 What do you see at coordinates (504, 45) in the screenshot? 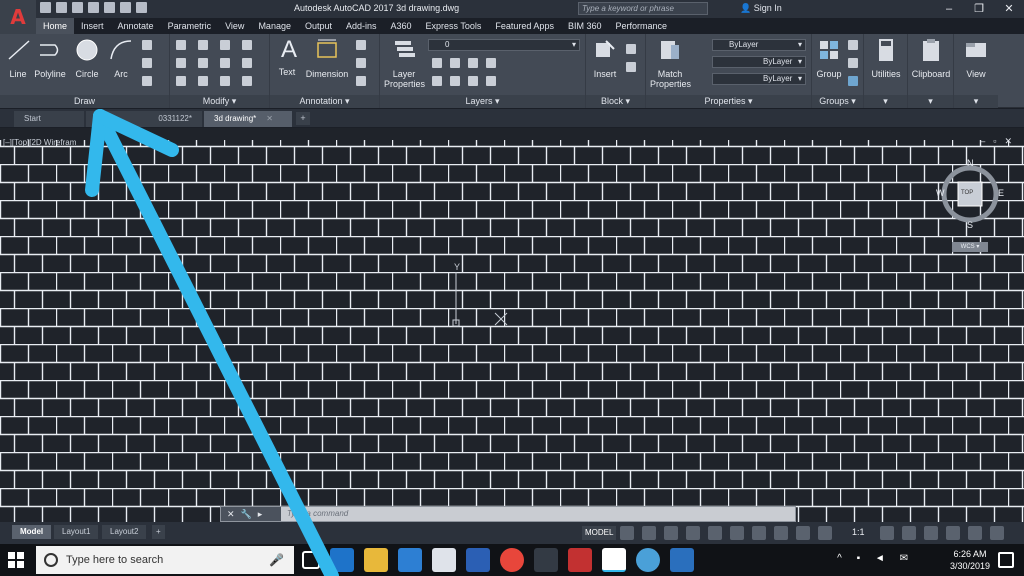
I see `layer-dropdown: 0` at bounding box center [504, 45].